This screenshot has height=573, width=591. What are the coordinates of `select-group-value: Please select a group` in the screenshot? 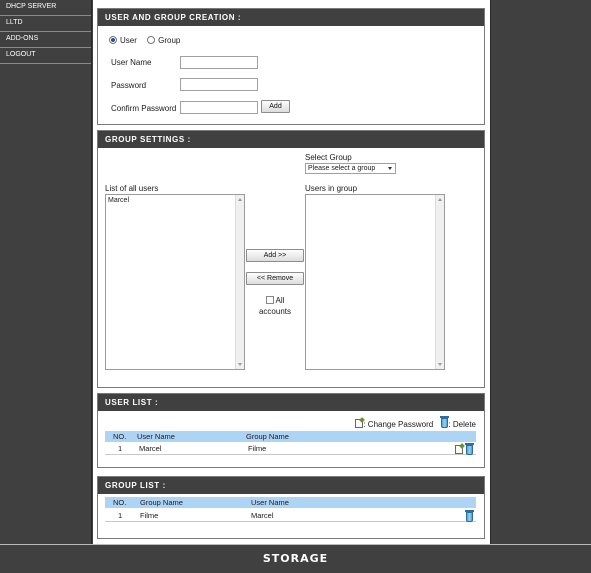 It's located at (342, 168).